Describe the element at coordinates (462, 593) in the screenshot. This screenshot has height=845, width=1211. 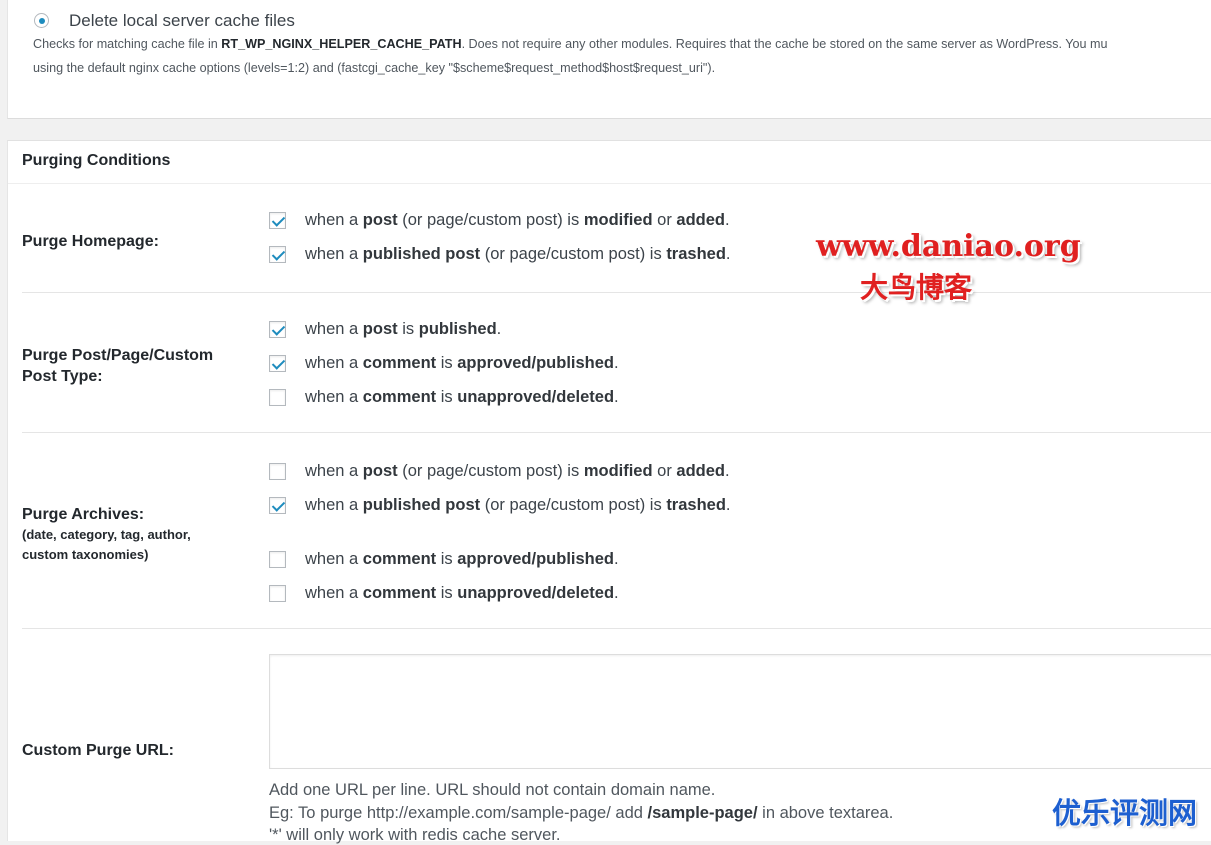
I see `archives-comment-unapproved-option: when a comment is unapproved/deleted.` at that location.